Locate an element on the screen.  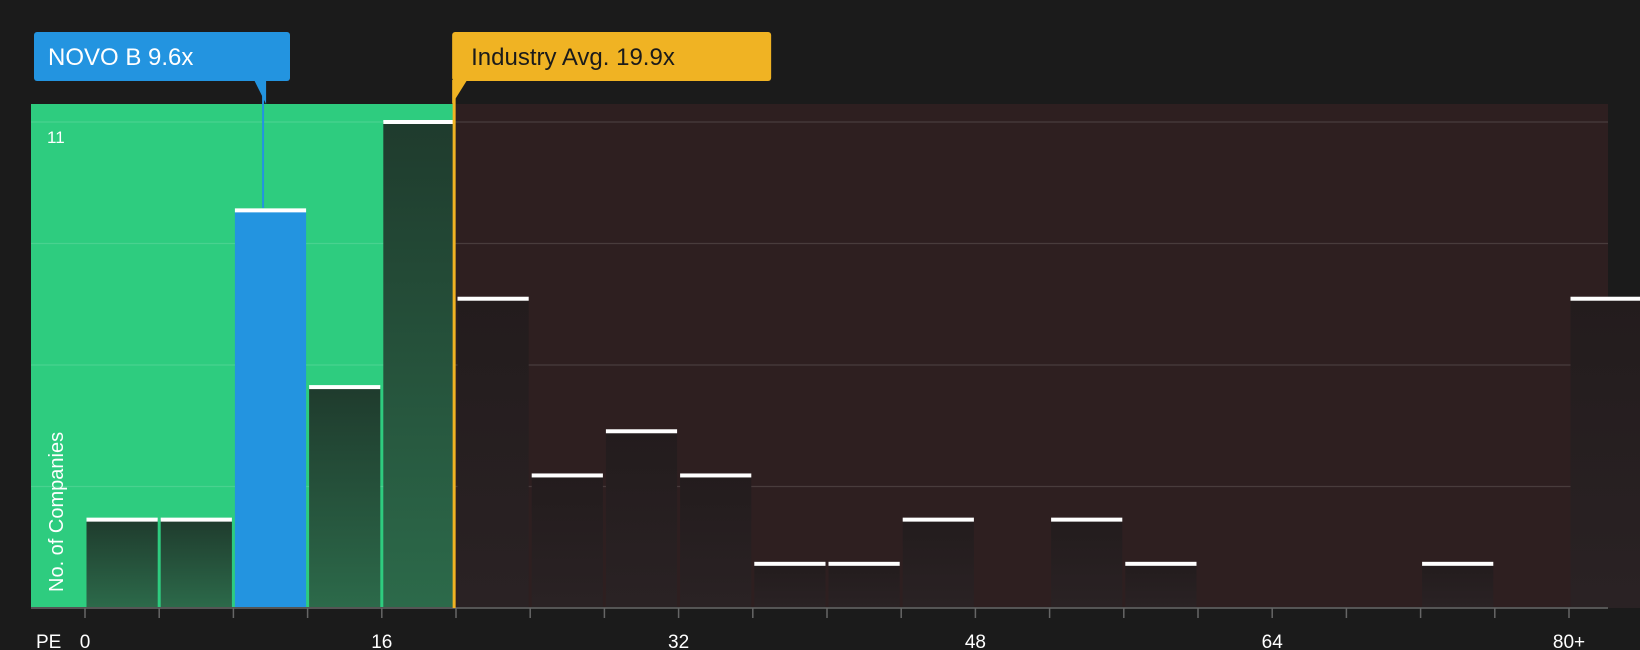
company-callout-label: NOVO B 9.6x is located at coordinates (120, 57).